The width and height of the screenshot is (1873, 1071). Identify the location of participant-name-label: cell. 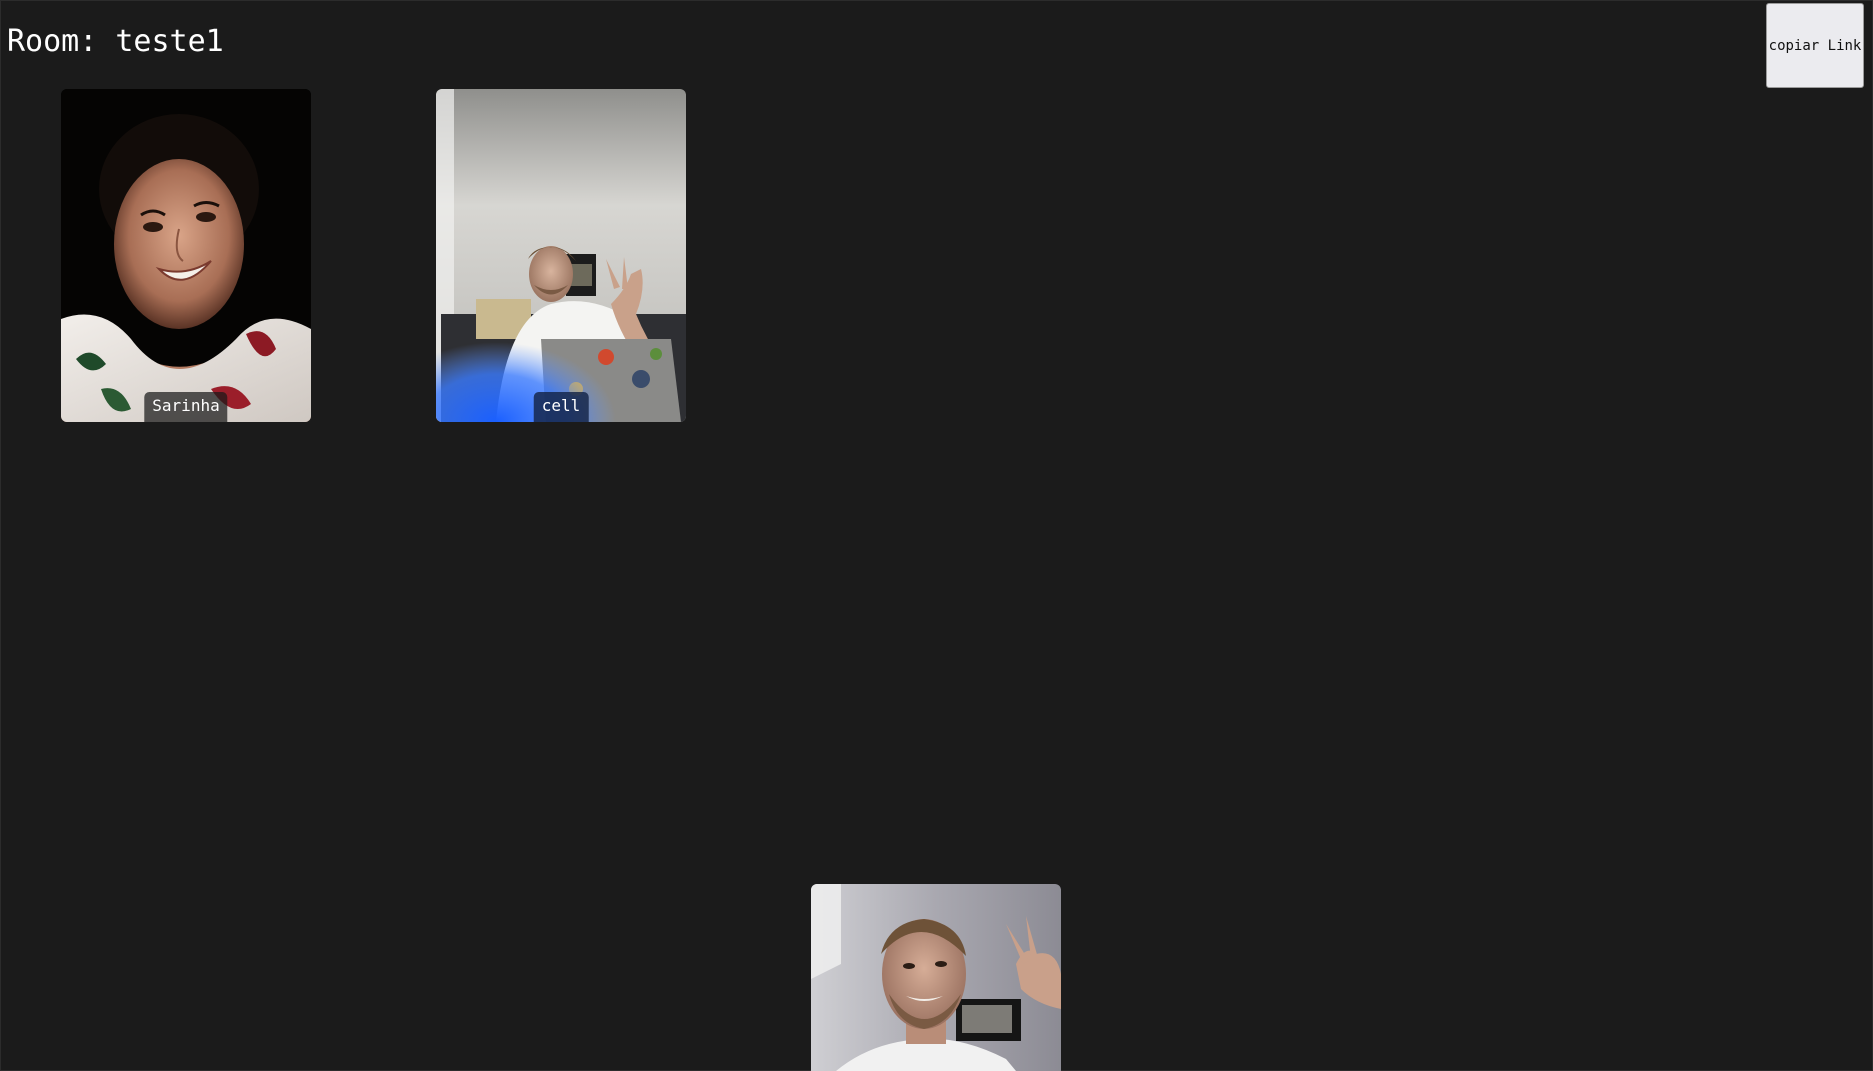
(561, 407).